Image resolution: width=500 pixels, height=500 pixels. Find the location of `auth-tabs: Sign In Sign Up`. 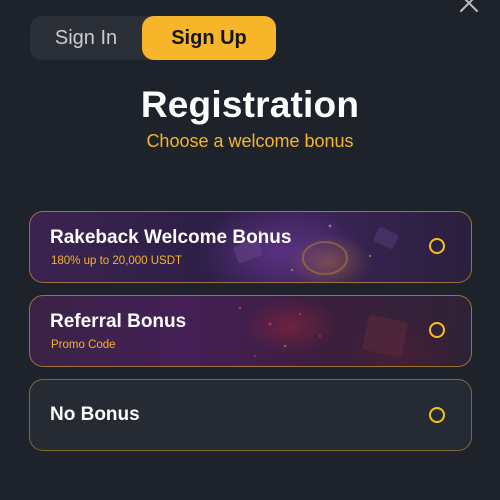

auth-tabs: Sign In Sign Up is located at coordinates (153, 38).